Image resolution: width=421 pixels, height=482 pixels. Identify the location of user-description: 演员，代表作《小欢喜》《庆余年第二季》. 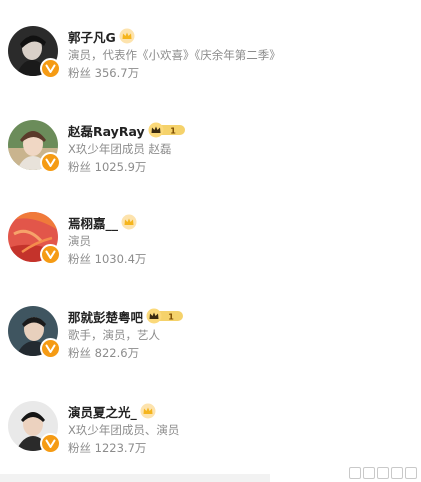
(174, 55).